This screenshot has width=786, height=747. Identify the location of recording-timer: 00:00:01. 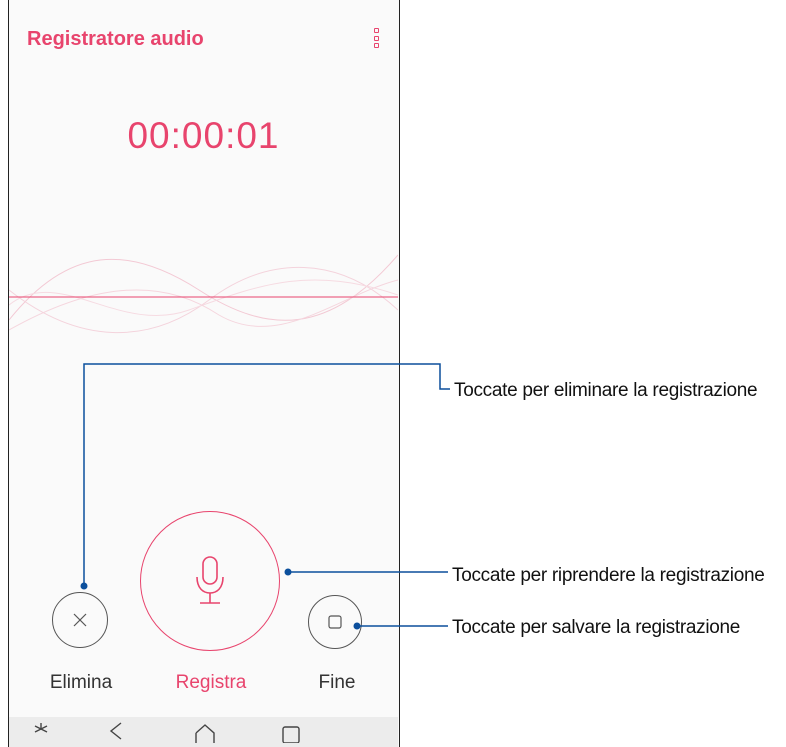
(203, 135).